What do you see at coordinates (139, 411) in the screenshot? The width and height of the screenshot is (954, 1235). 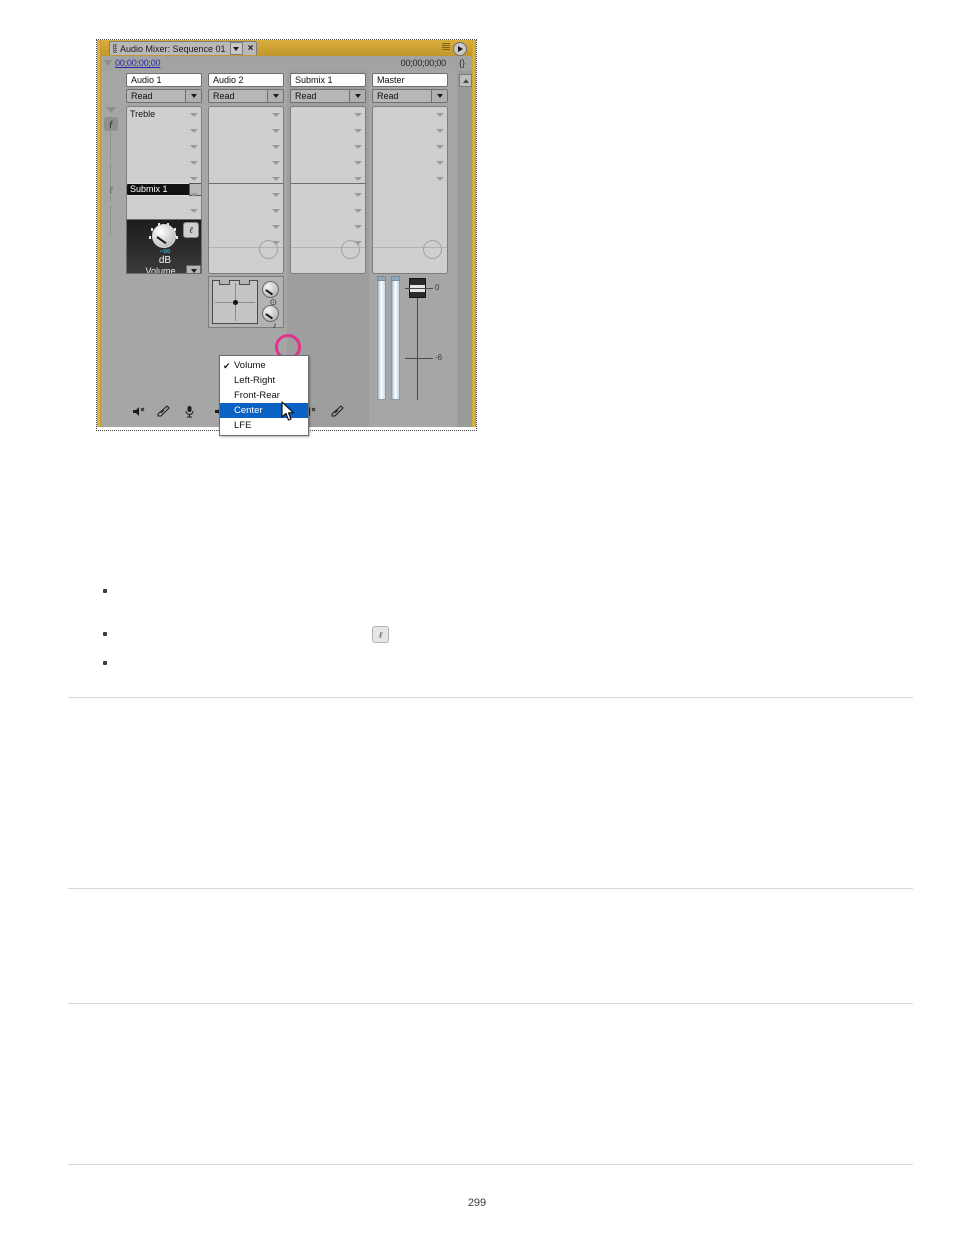 I see `mute-icon` at bounding box center [139, 411].